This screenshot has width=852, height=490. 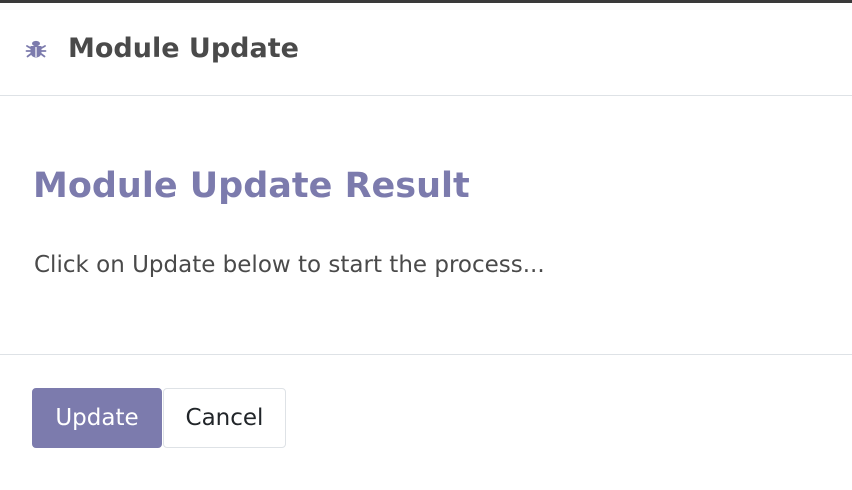 I want to click on result-heading: Module Update Result, so click(x=251, y=186).